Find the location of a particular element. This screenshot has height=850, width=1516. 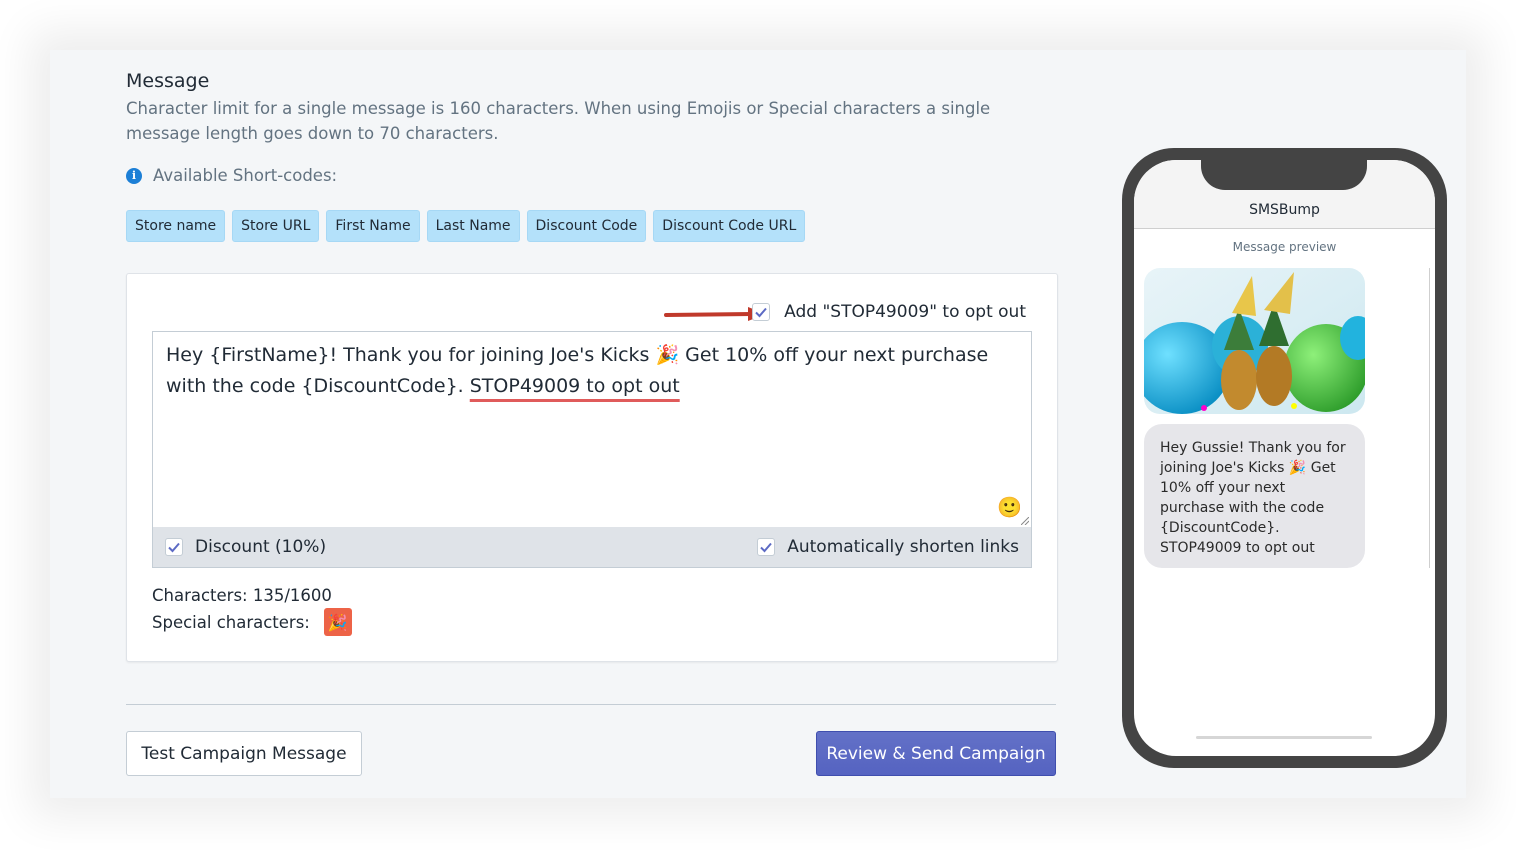

discount-toggle: Discount (10%) is located at coordinates (245, 547).